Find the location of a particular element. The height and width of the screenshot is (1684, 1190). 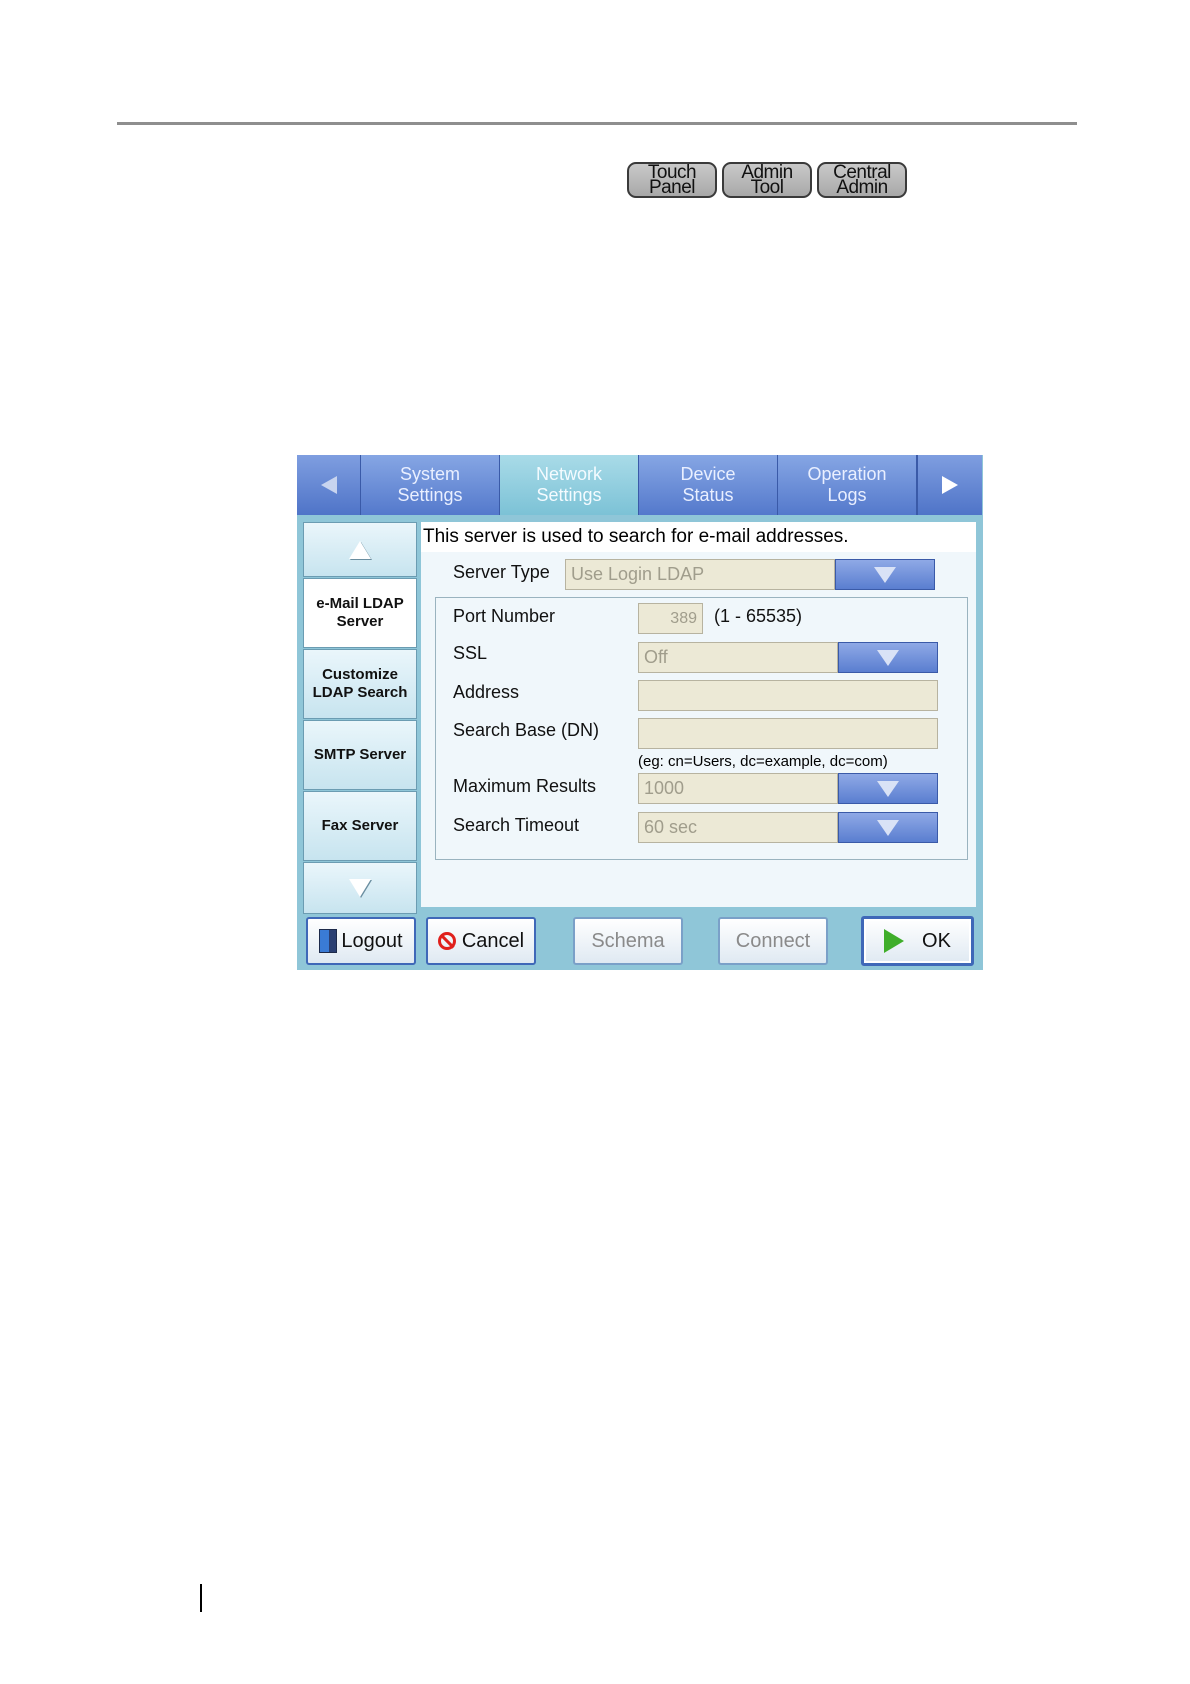

cancel-button: Cancel is located at coordinates (481, 941).